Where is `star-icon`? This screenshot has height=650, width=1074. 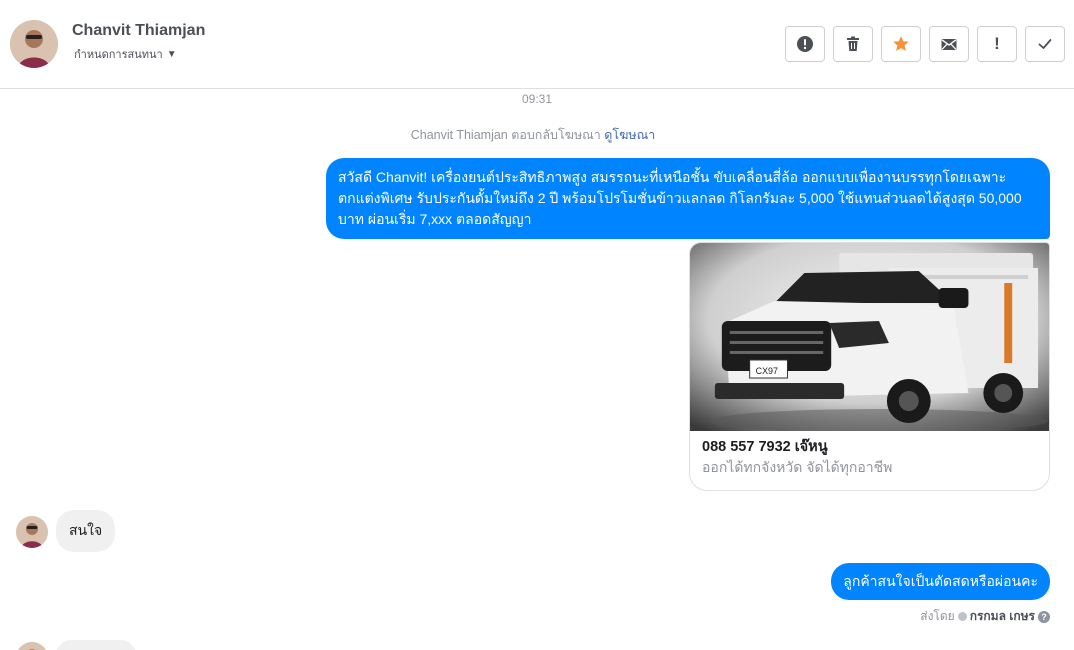 star-icon is located at coordinates (901, 43).